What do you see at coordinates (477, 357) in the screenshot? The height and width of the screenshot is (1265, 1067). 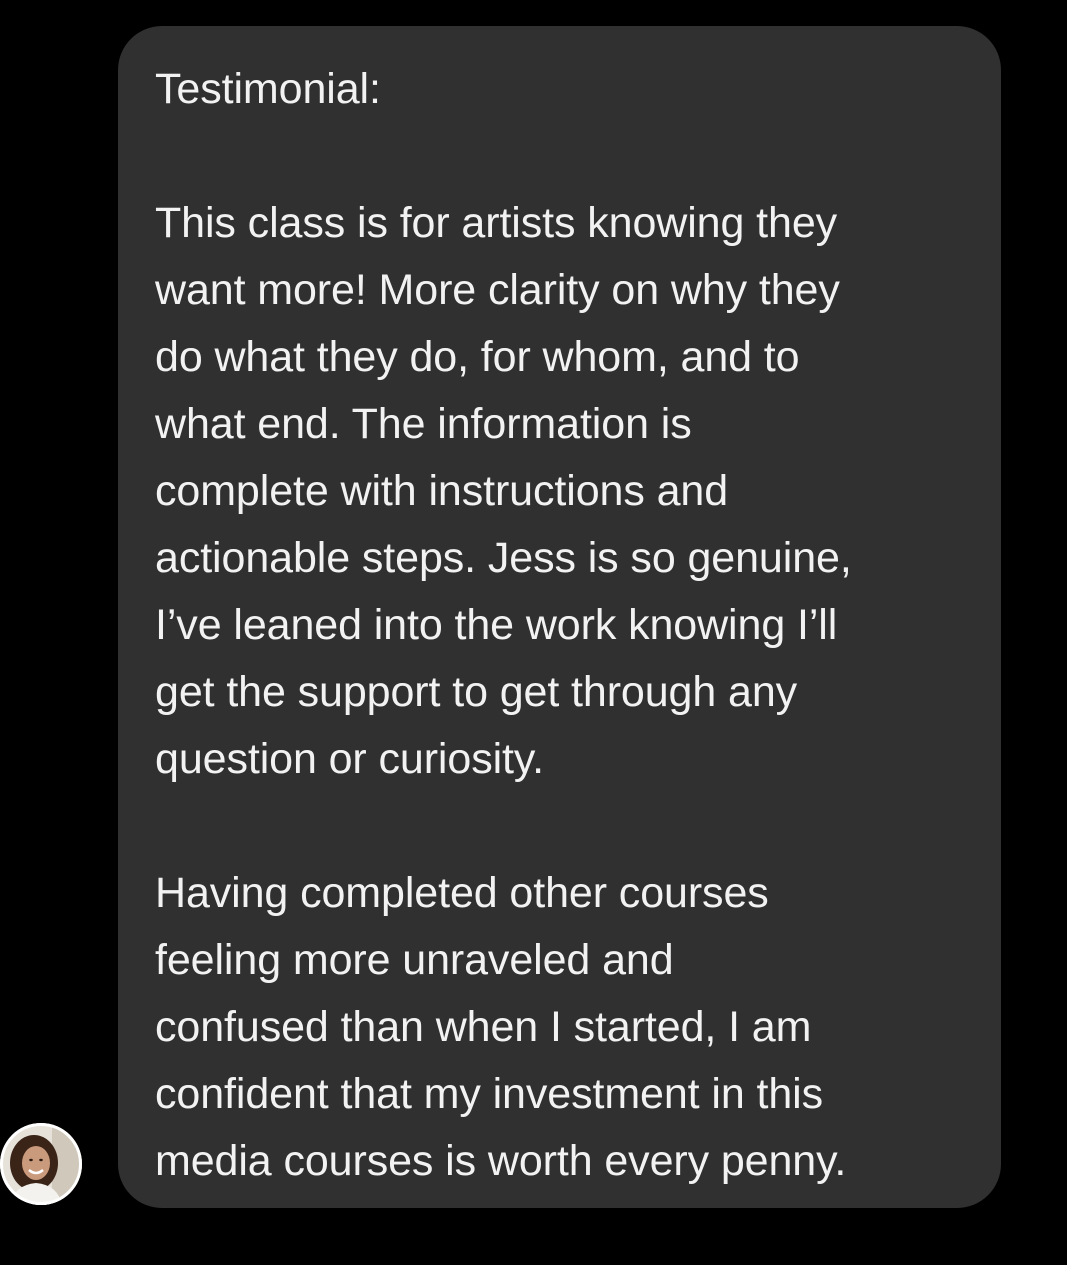 I see `message-line: do what they do, for whom, and to` at bounding box center [477, 357].